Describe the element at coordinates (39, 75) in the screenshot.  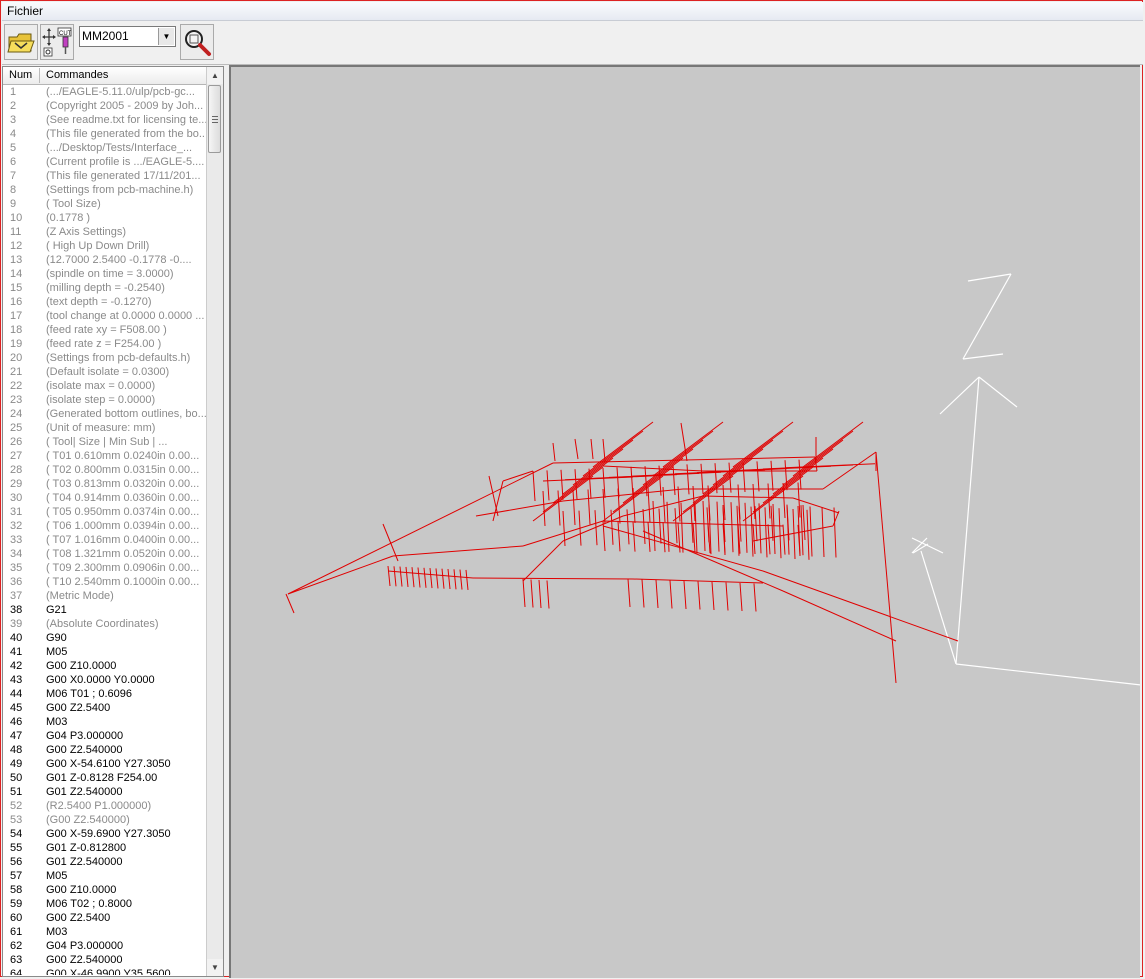
I see `column-separator` at that location.